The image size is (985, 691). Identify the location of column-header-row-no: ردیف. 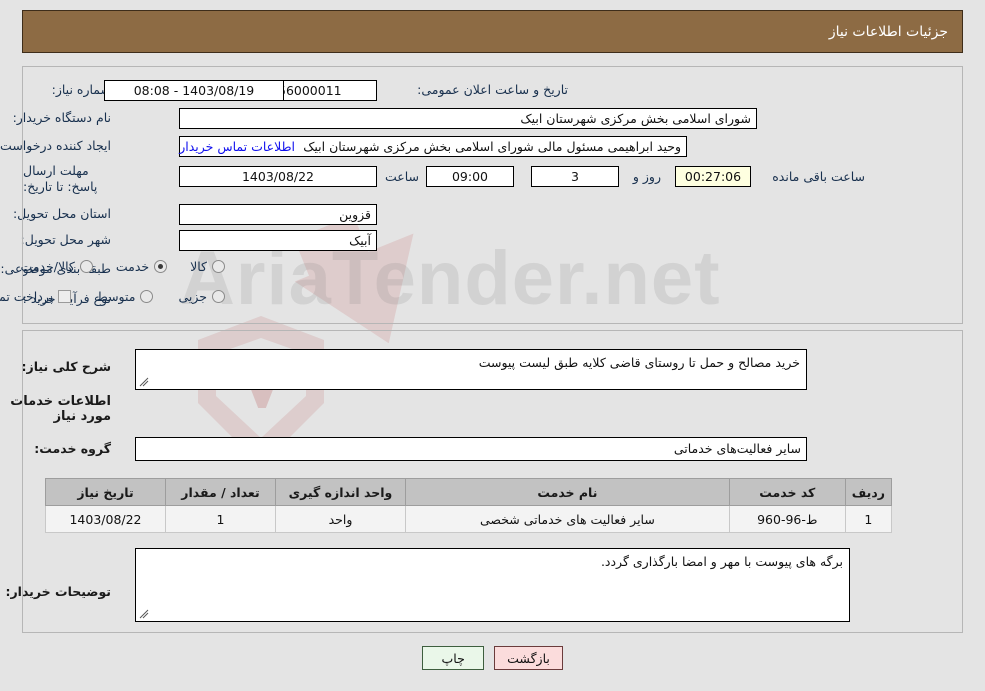
(868, 492).